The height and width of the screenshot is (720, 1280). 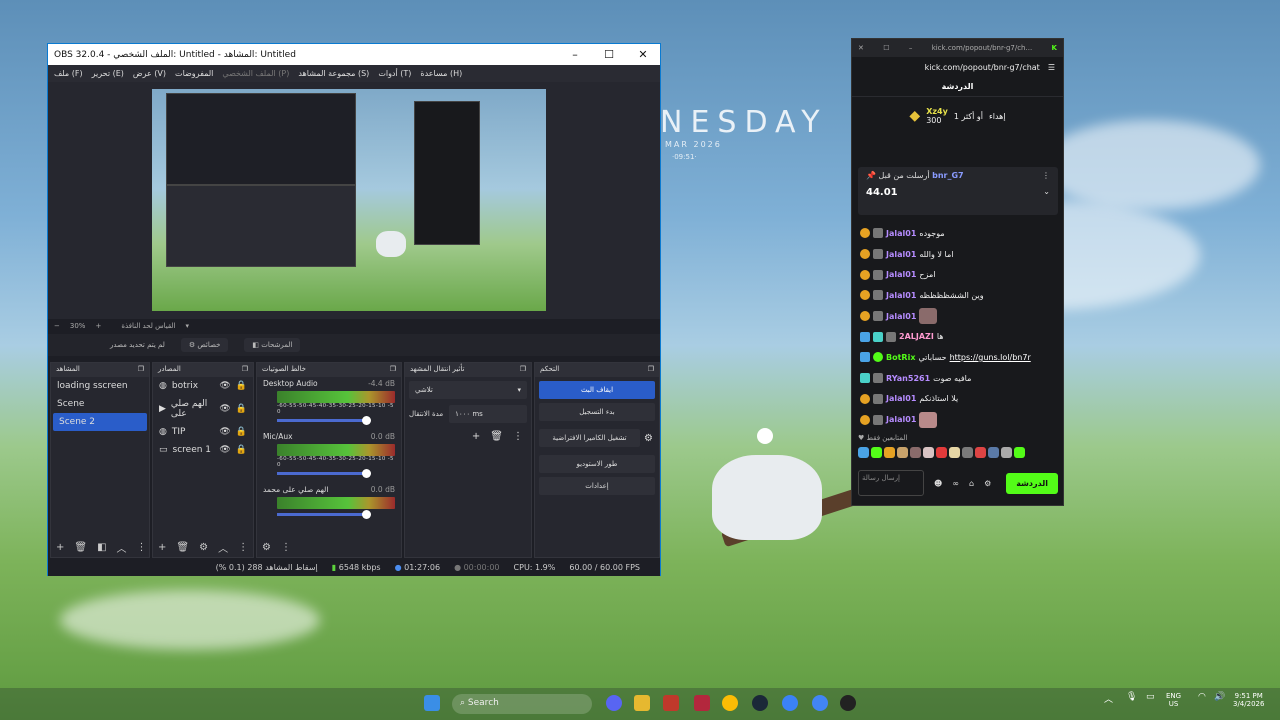 I want to click on chat-message: BotRix حساباتي https://guns.lol/bn7r, so click(x=960, y=357).